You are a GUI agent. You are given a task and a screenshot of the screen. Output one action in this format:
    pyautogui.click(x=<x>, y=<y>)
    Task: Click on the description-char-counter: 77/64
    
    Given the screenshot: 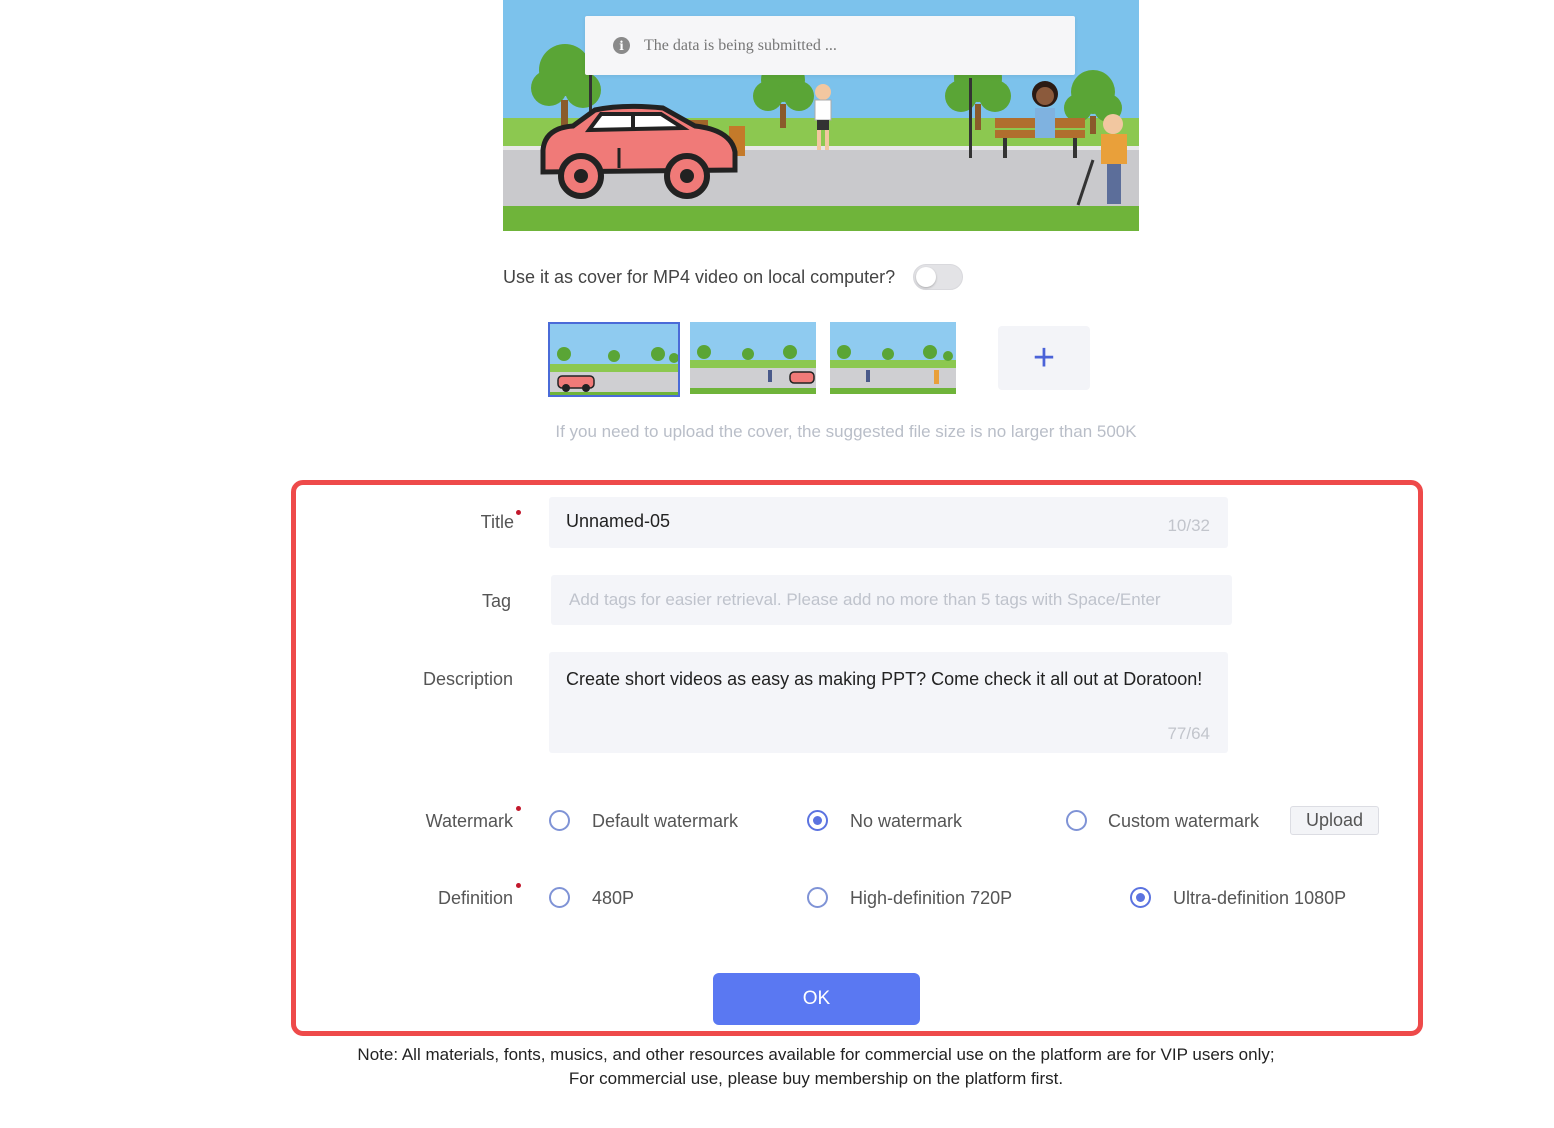 What is the action you would take?
    pyautogui.click(x=1188, y=733)
    